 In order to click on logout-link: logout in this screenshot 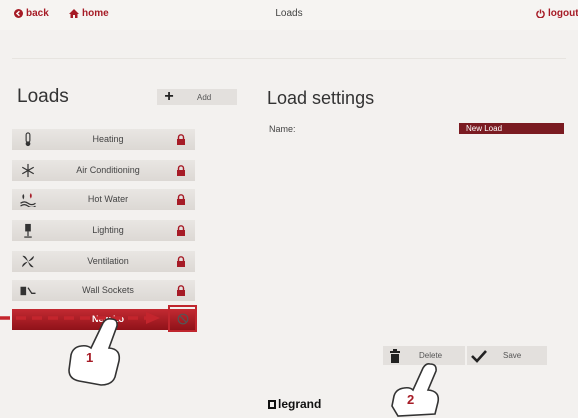, I will do `click(557, 13)`.